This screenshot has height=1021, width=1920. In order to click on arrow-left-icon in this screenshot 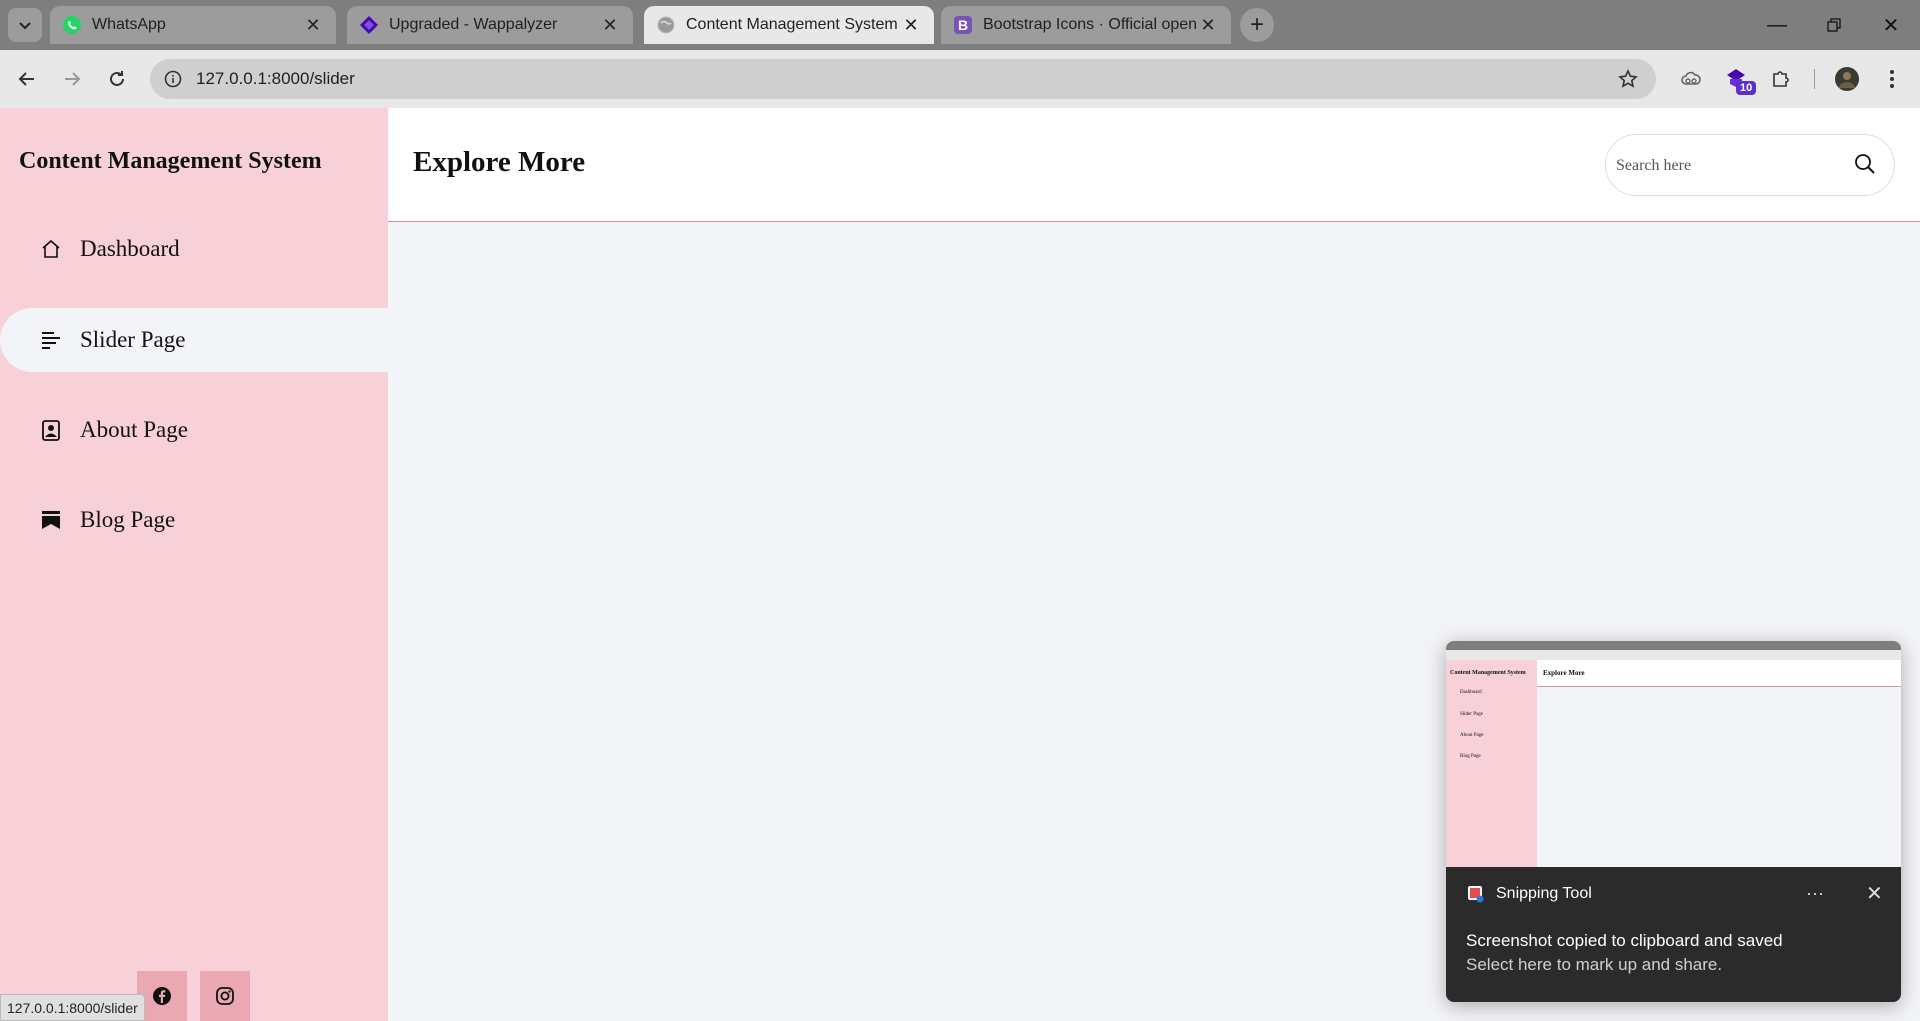, I will do `click(26, 79)`.